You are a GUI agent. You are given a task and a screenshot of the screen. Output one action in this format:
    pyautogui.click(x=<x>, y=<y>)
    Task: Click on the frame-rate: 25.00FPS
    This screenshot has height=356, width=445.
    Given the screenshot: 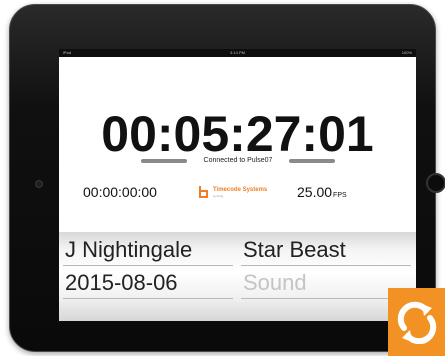 What is the action you would take?
    pyautogui.click(x=322, y=194)
    